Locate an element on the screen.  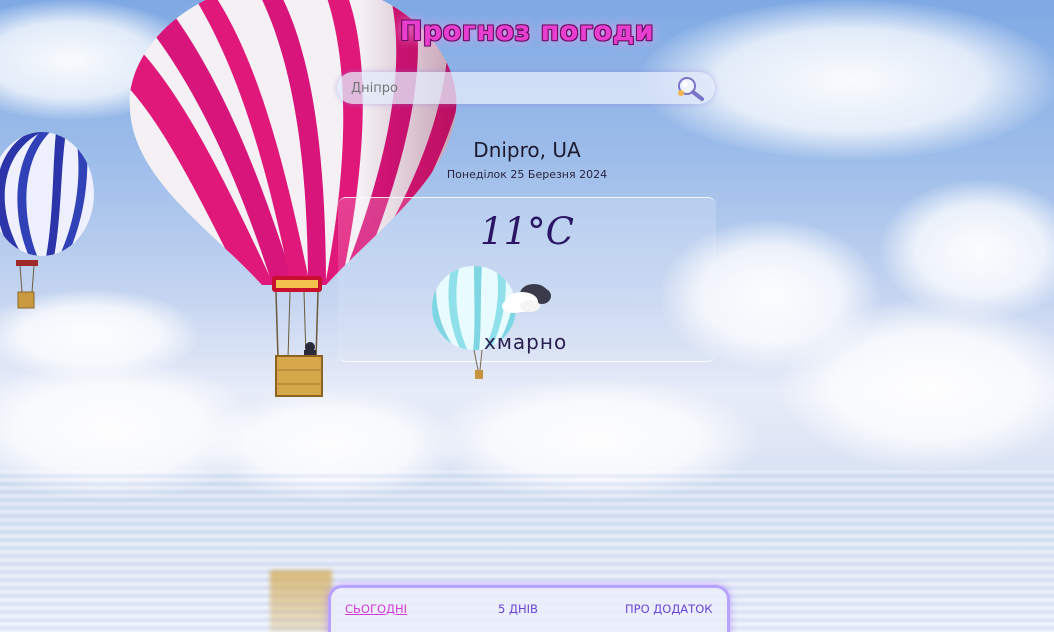
nav-tab-today: СЬОГОДНІ is located at coordinates (376, 609).